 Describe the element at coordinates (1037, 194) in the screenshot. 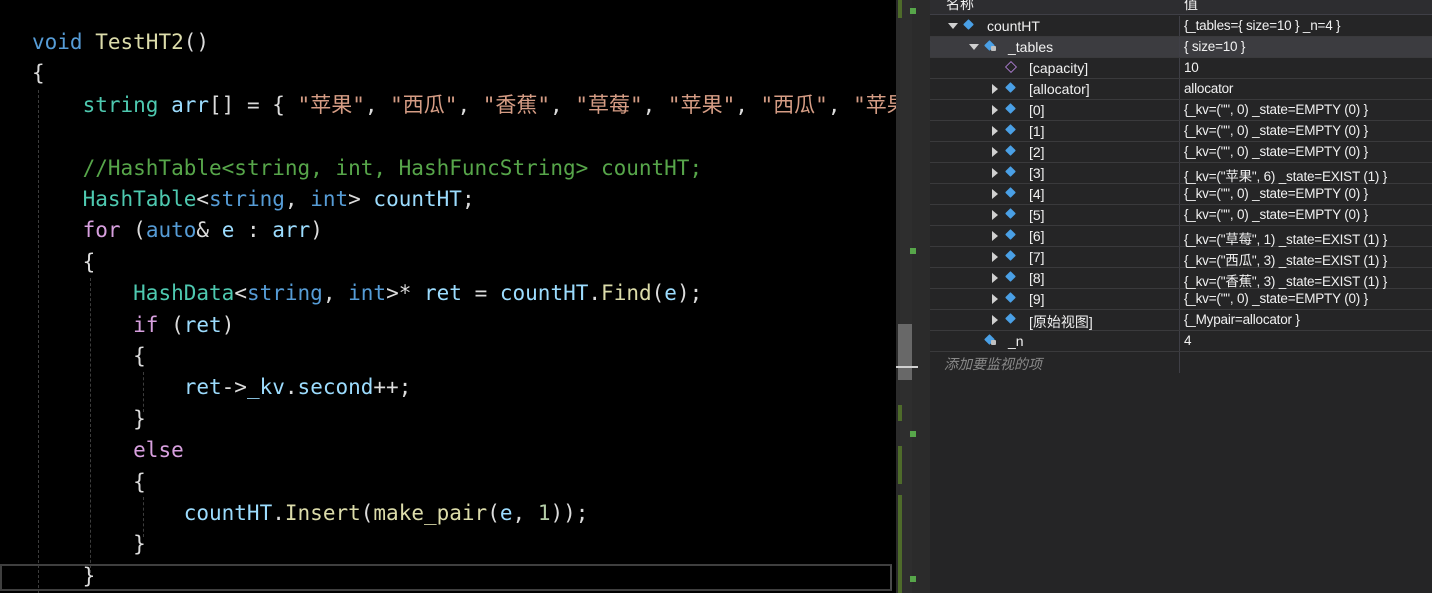

I see `watch-item-name: [4]` at that location.